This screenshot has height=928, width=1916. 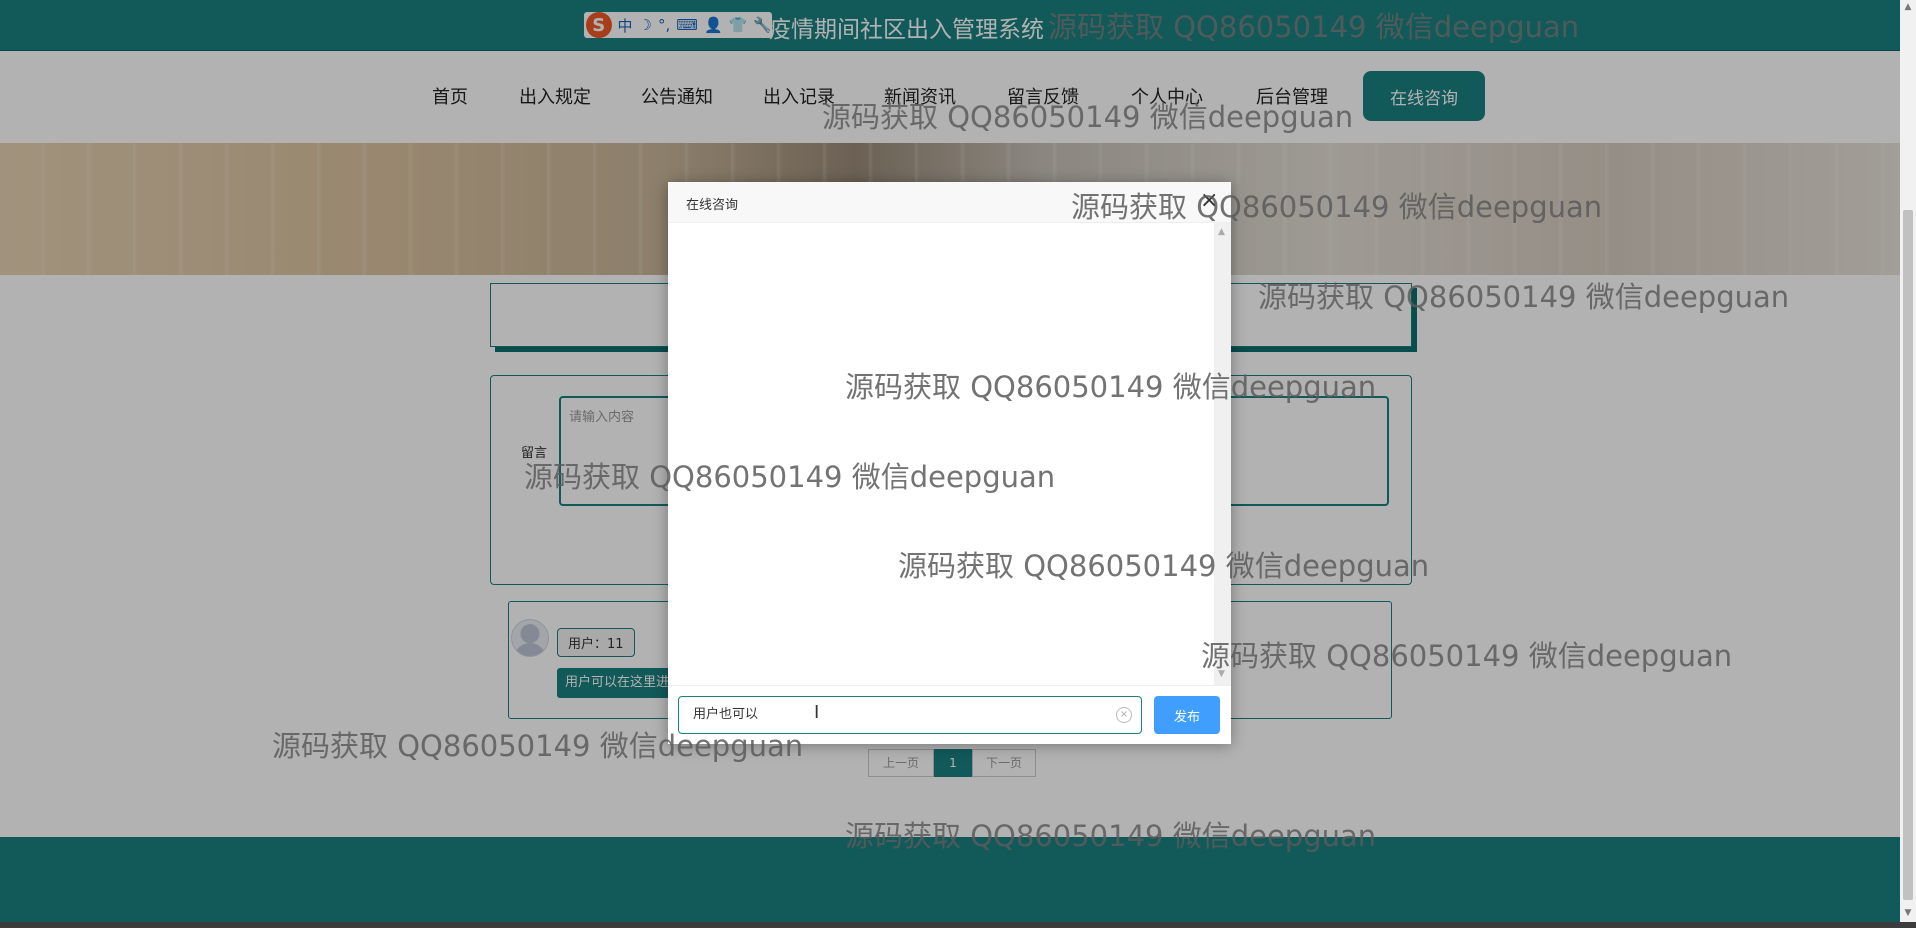 What do you see at coordinates (1209, 201) in the screenshot?
I see `close-icon: ×` at bounding box center [1209, 201].